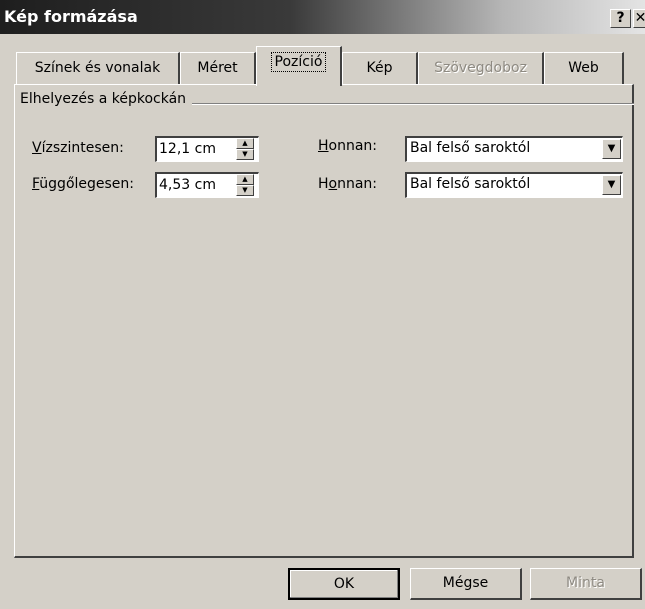 The image size is (645, 609). What do you see at coordinates (106, 99) in the screenshot?
I see `group-label: Elhelyezés a képkockán` at bounding box center [106, 99].